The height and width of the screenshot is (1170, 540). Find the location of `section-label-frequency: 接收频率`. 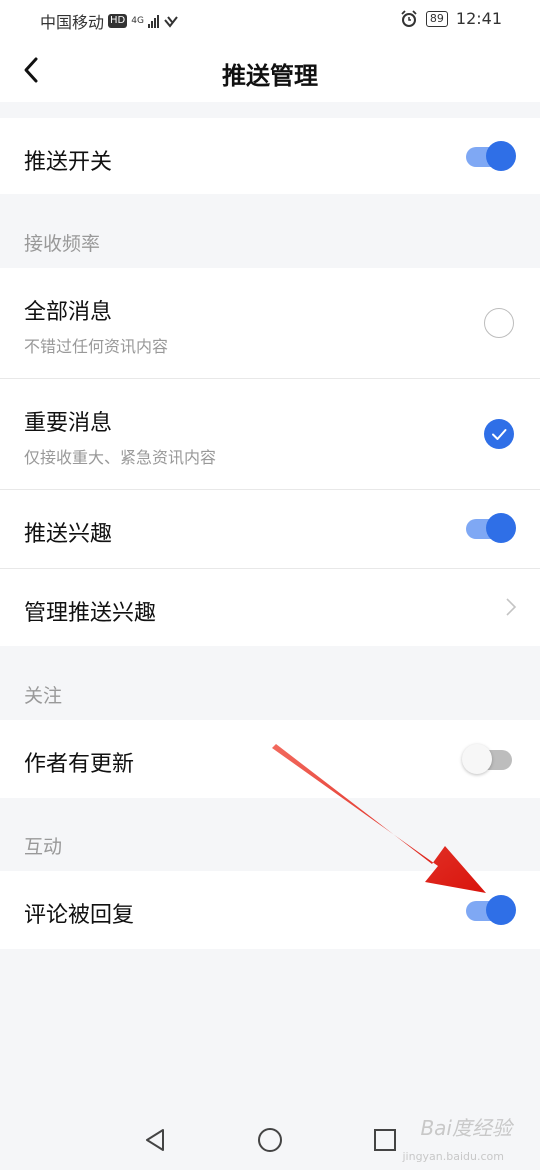

section-label-frequency: 接收频率 is located at coordinates (62, 244).